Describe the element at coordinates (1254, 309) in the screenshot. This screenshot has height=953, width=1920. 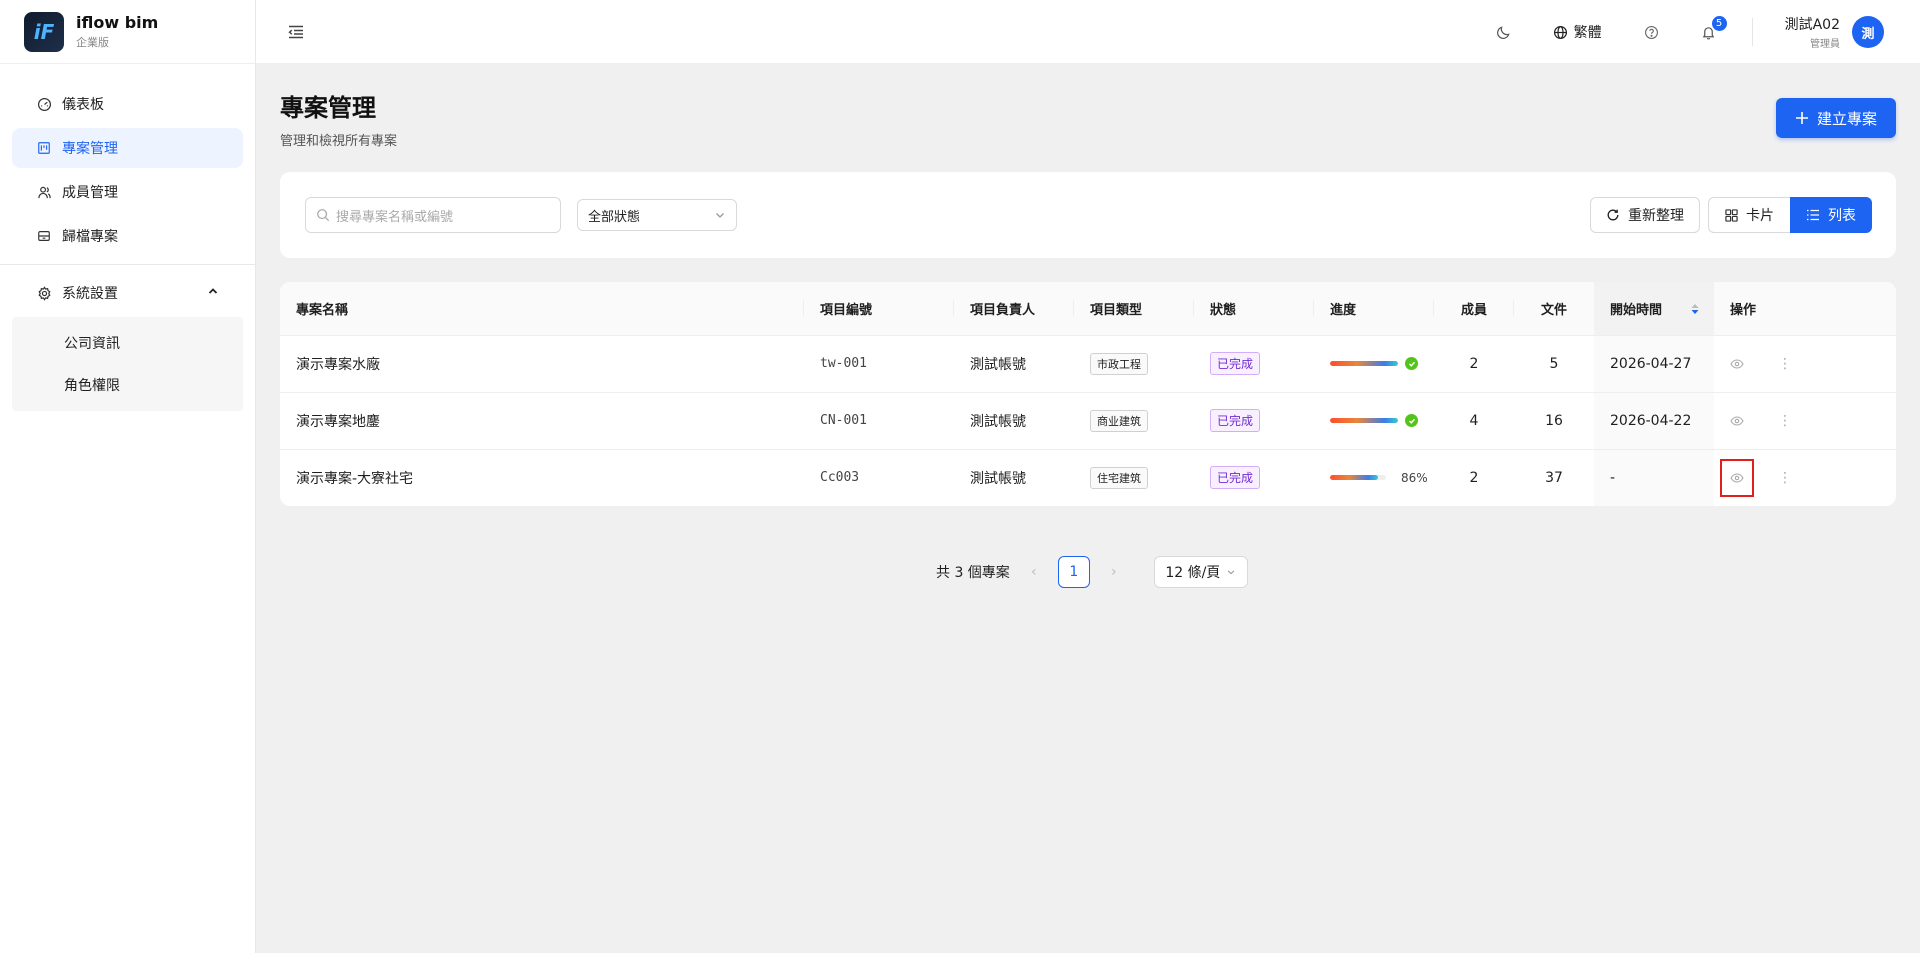
I see `col-header-status: 狀態` at that location.